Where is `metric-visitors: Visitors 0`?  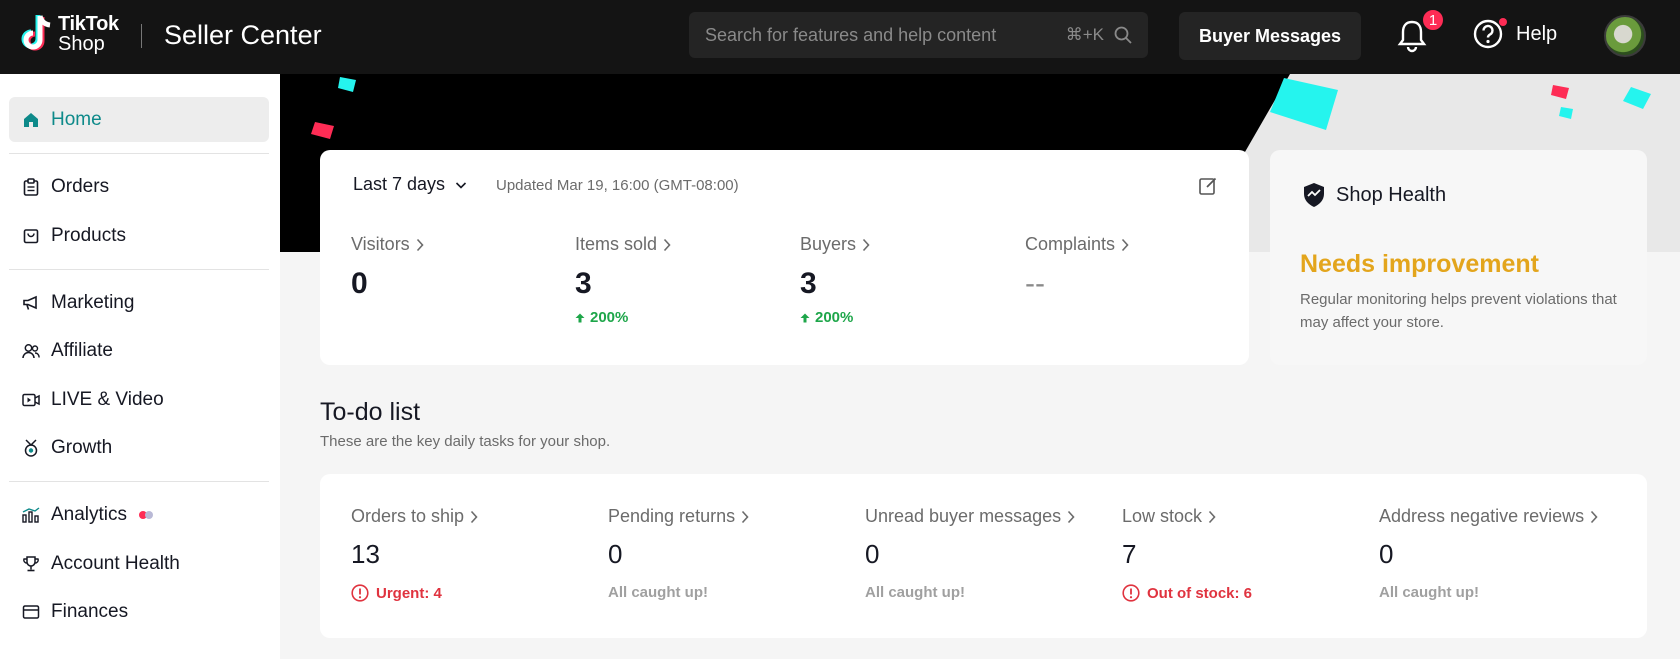
metric-visitors: Visitors 0 is located at coordinates (387, 267).